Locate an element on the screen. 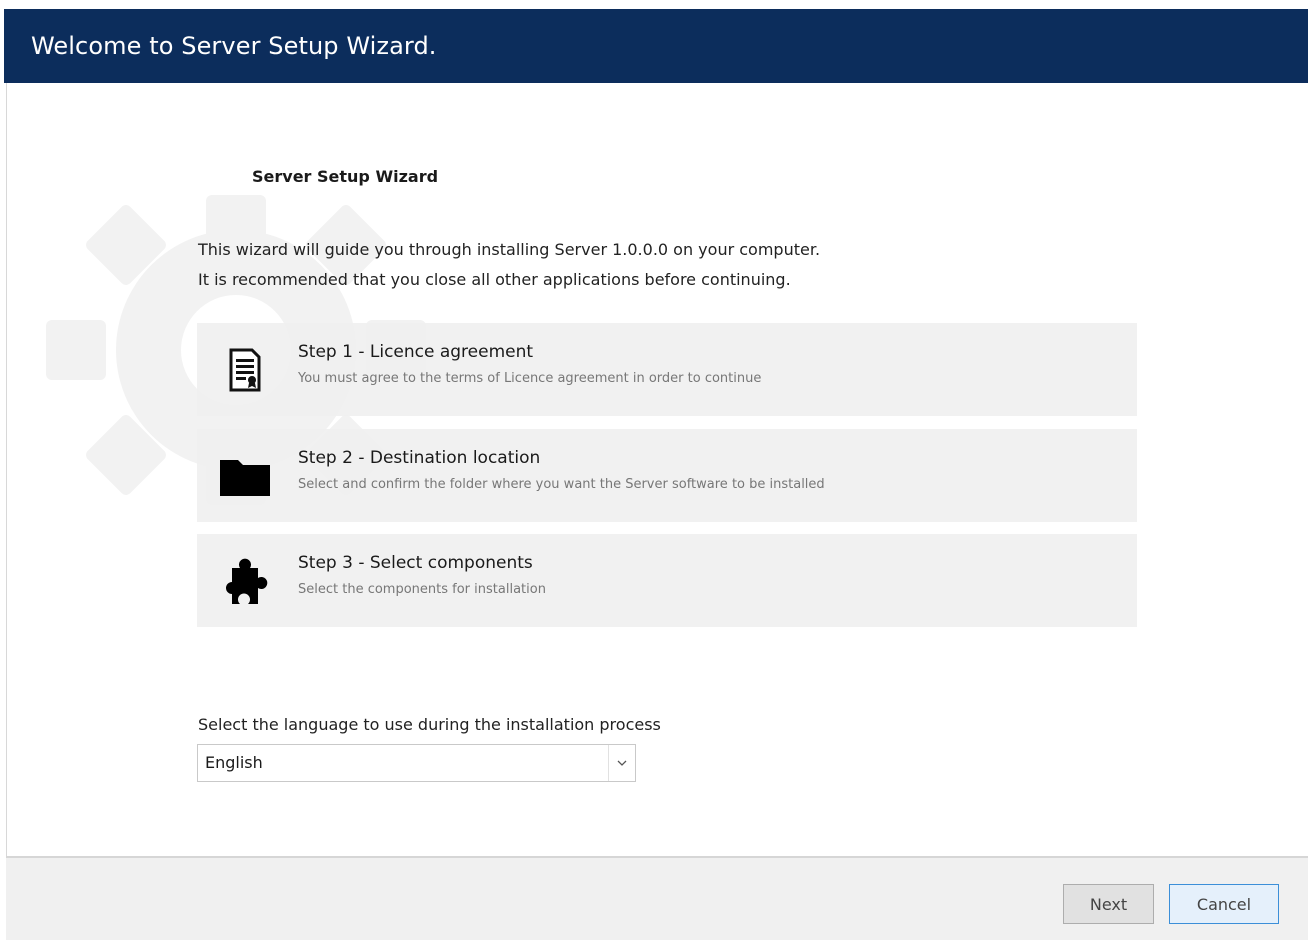 This screenshot has height=940, width=1308. next-button: Next is located at coordinates (1108, 904).